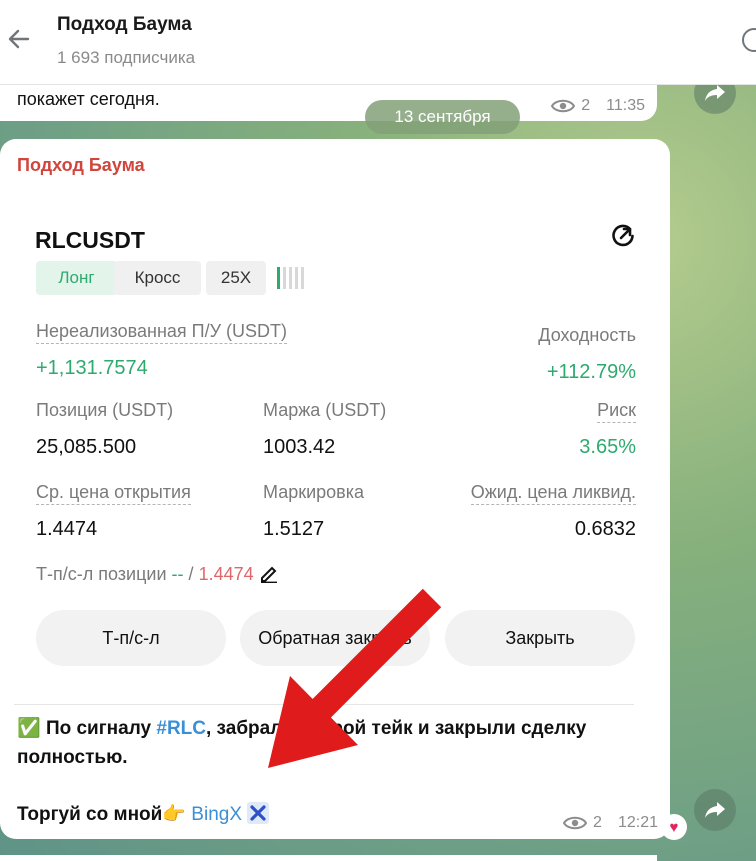 The image size is (756, 861). I want to click on tpsl-line: Т-п/с-л позиции -- / 1.4474, so click(157, 574).